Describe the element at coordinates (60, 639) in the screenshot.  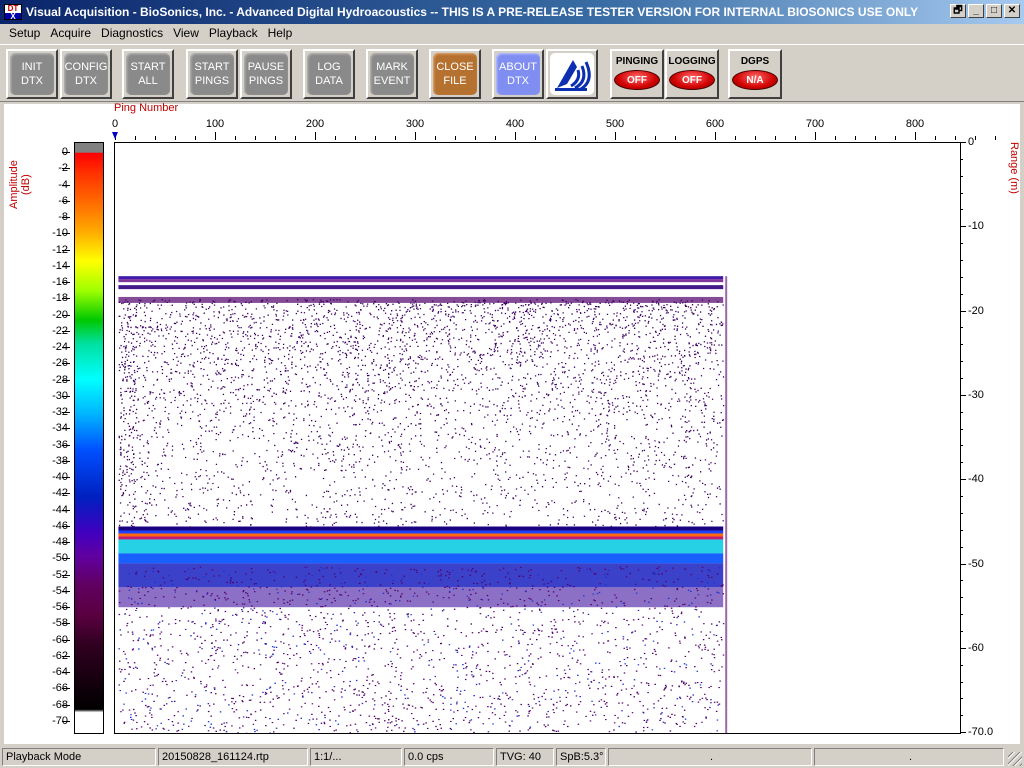
I see `colorbar-tick-label: -60` at that location.